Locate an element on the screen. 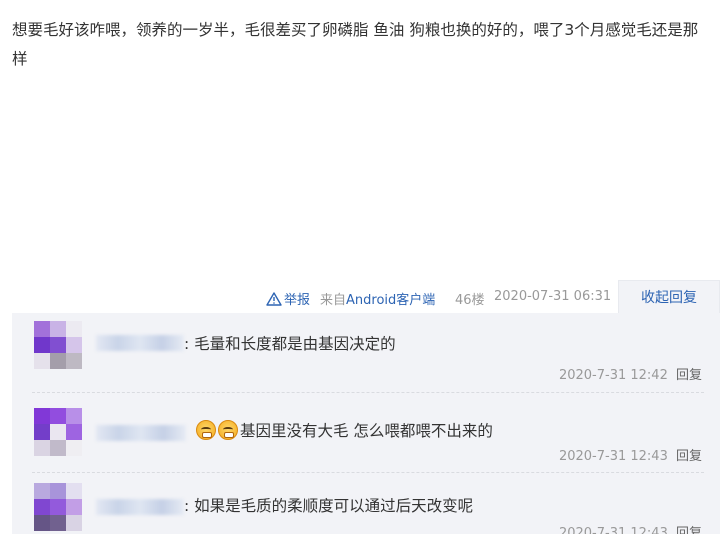  reply-content: 基因里没有大毛 怎么喂都喂不出来的 is located at coordinates (344, 430).